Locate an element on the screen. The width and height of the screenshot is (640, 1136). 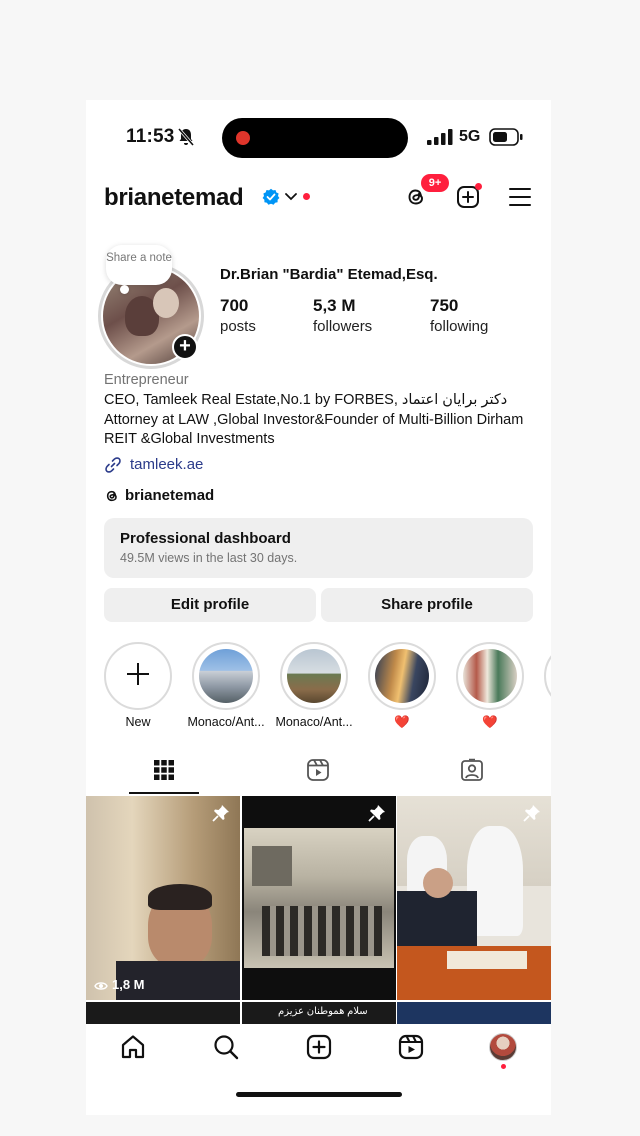
share-profile-button: Share profile is located at coordinates (427, 605).